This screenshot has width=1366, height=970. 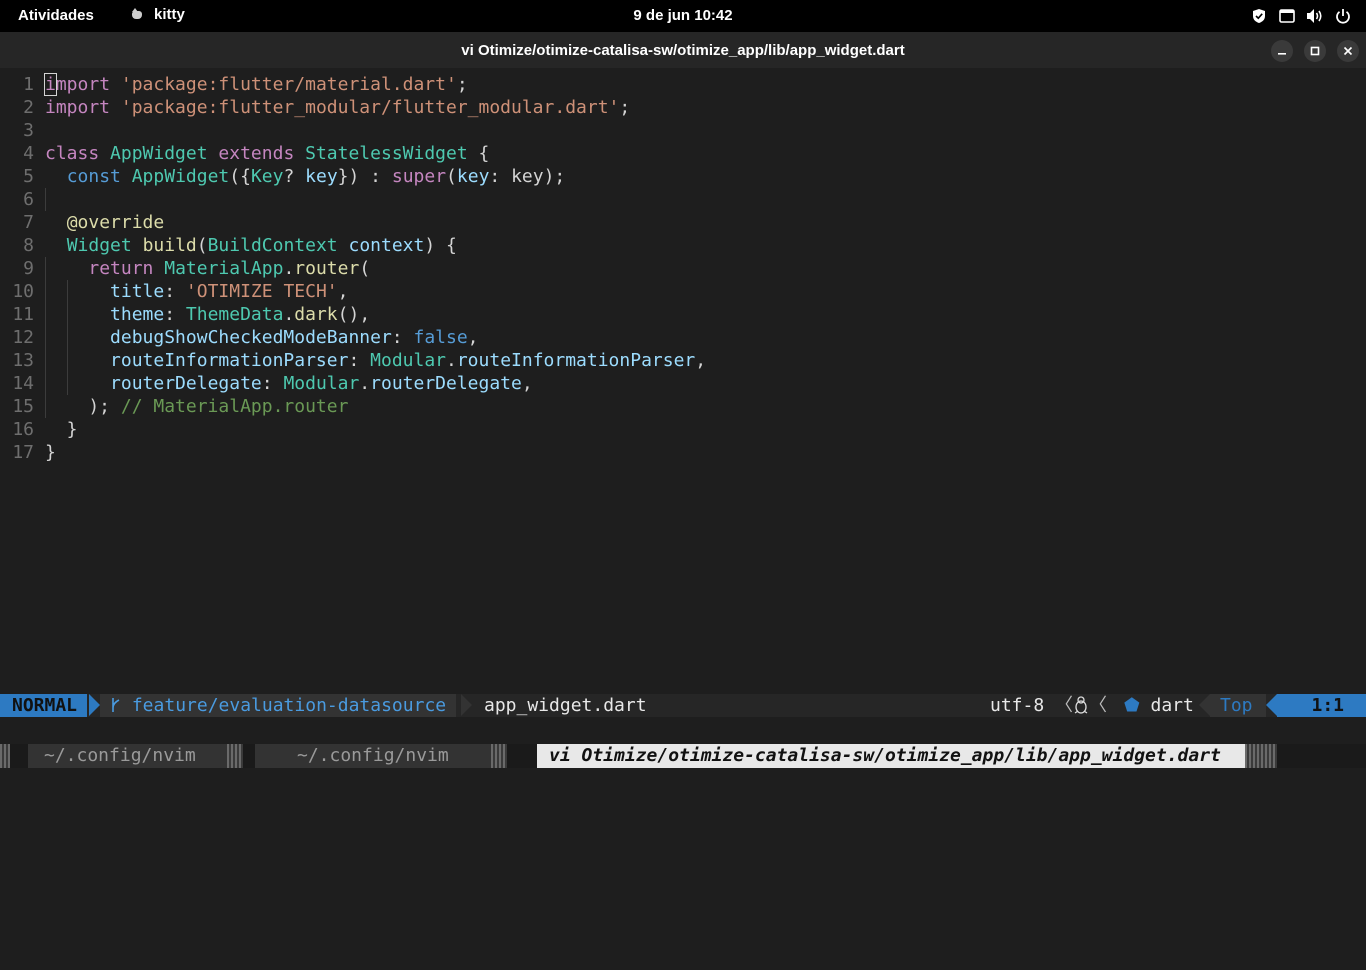 What do you see at coordinates (1132, 705) in the screenshot?
I see `dart-icon: ⬟` at bounding box center [1132, 705].